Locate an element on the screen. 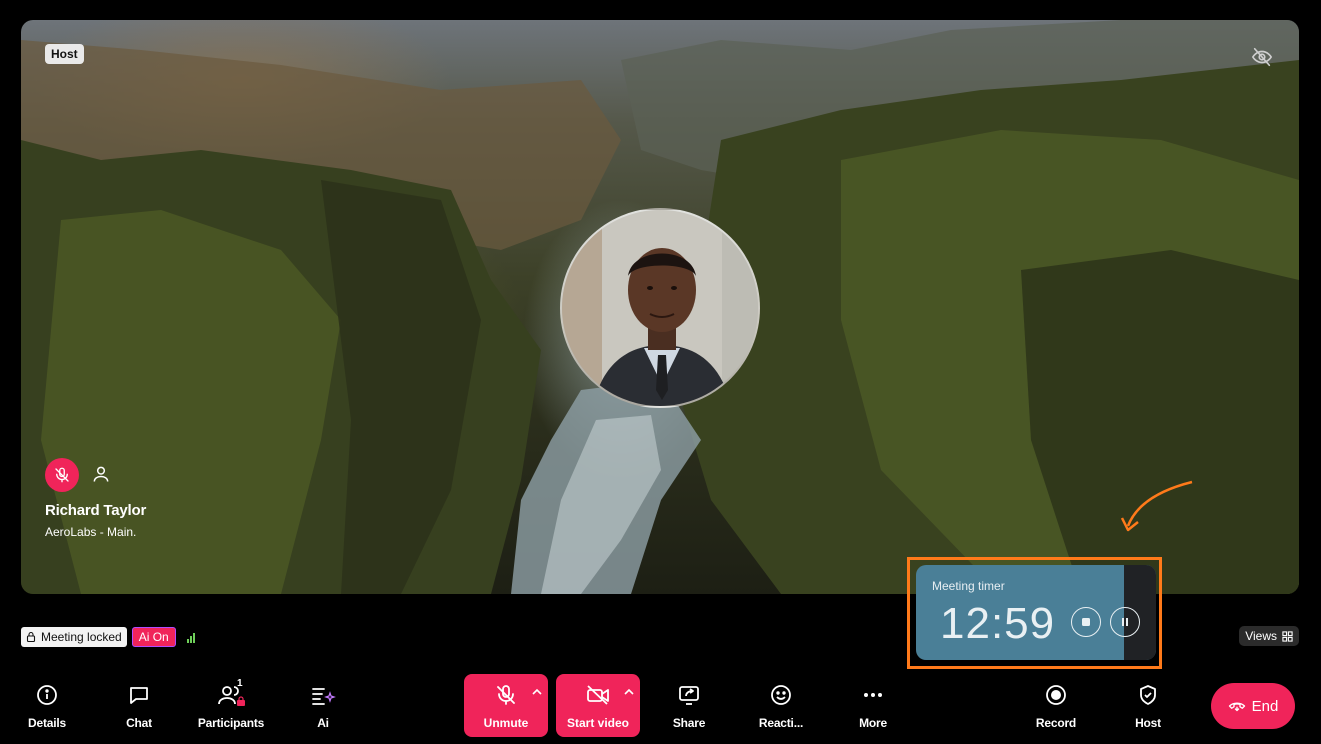  more-button: More is located at coordinates (873, 706).